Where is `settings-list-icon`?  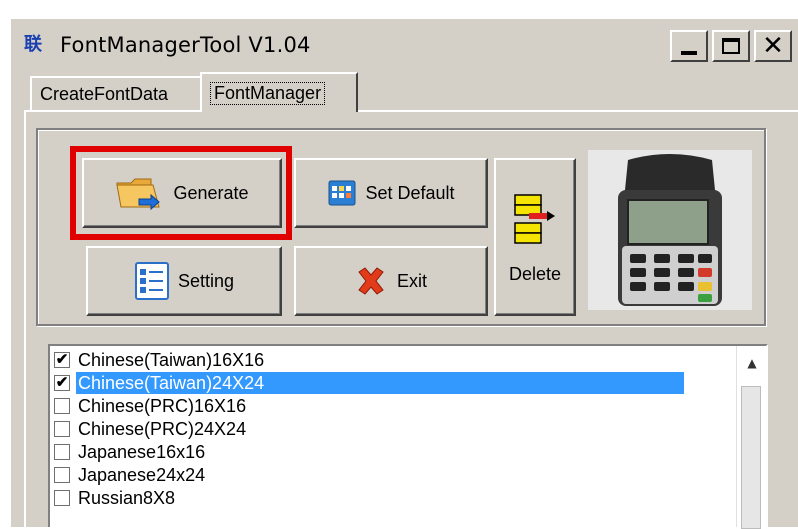 settings-list-icon is located at coordinates (152, 281).